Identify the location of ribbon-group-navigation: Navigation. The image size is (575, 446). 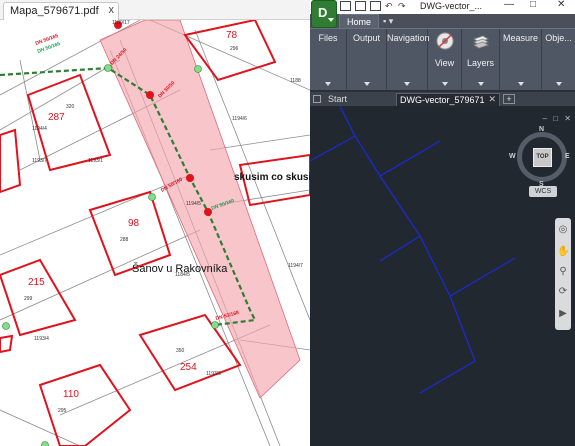
(408, 60).